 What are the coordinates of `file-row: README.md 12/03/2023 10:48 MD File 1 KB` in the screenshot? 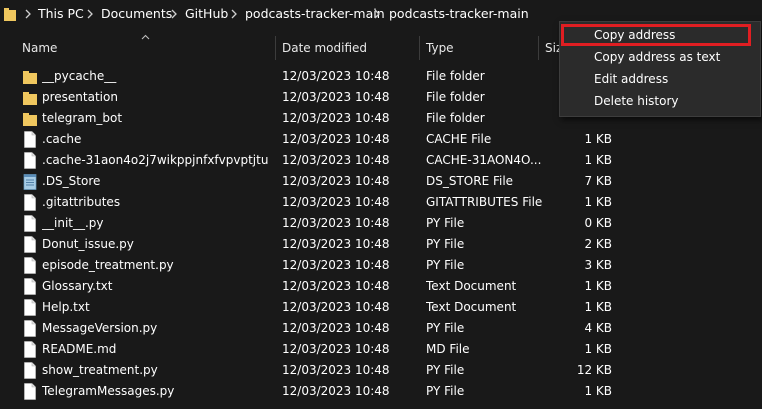 It's located at (381, 349).